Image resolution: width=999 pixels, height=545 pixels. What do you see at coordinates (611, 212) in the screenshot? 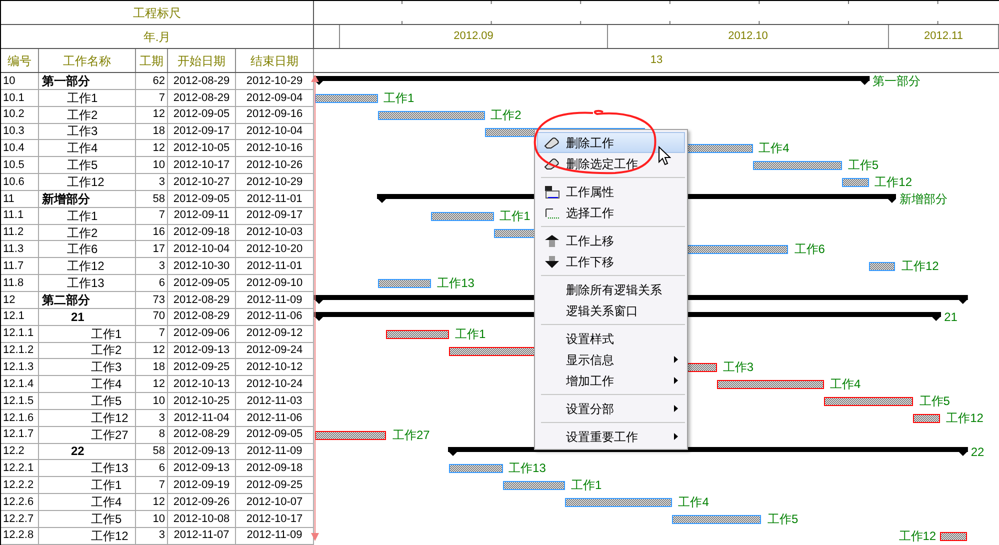
I see `menu-item: 选择工作` at bounding box center [611, 212].